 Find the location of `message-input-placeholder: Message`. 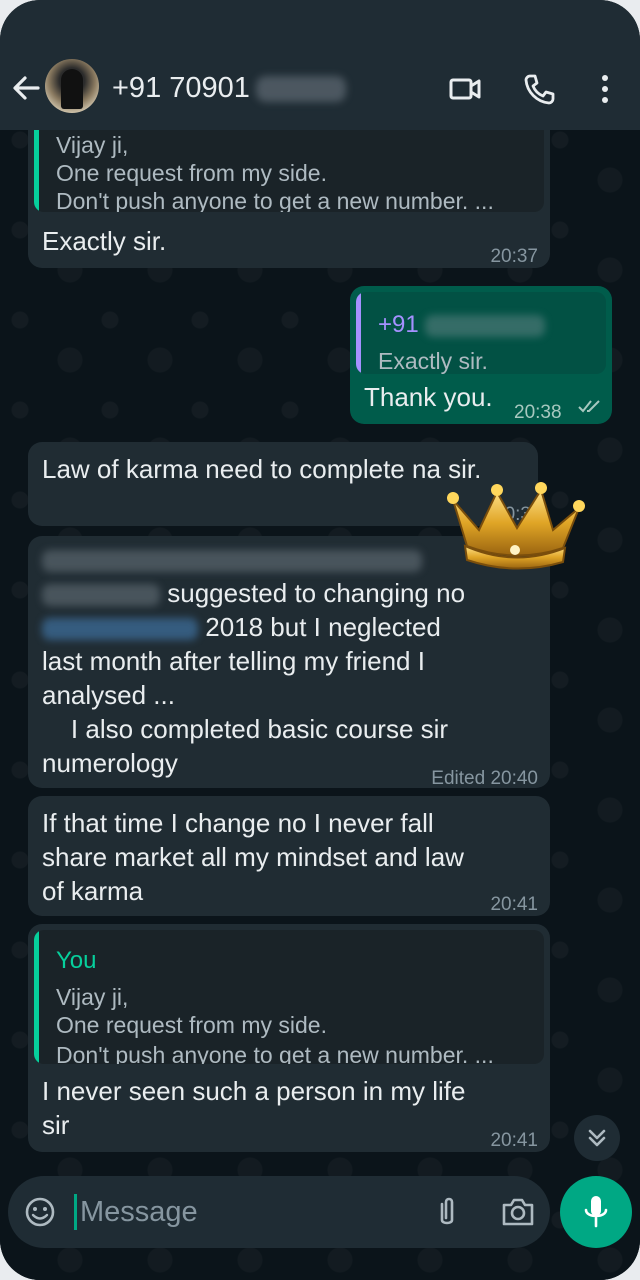

message-input-placeholder: Message is located at coordinates (139, 1212).